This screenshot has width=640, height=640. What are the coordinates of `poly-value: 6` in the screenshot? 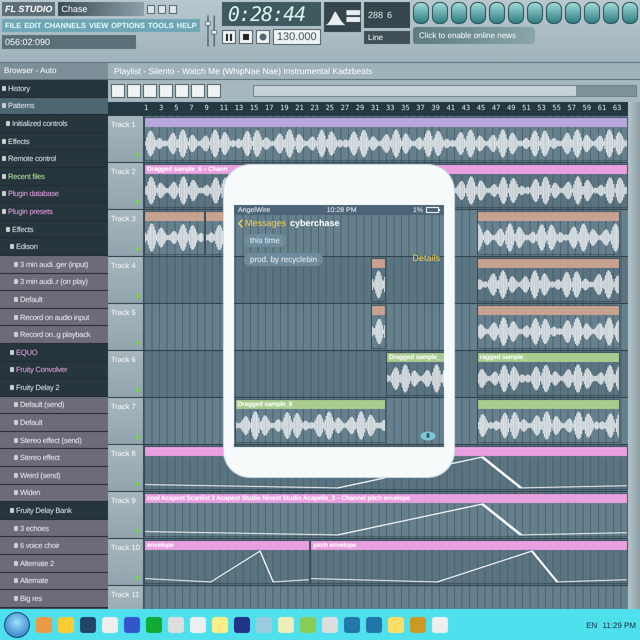 It's located at (389, 15).